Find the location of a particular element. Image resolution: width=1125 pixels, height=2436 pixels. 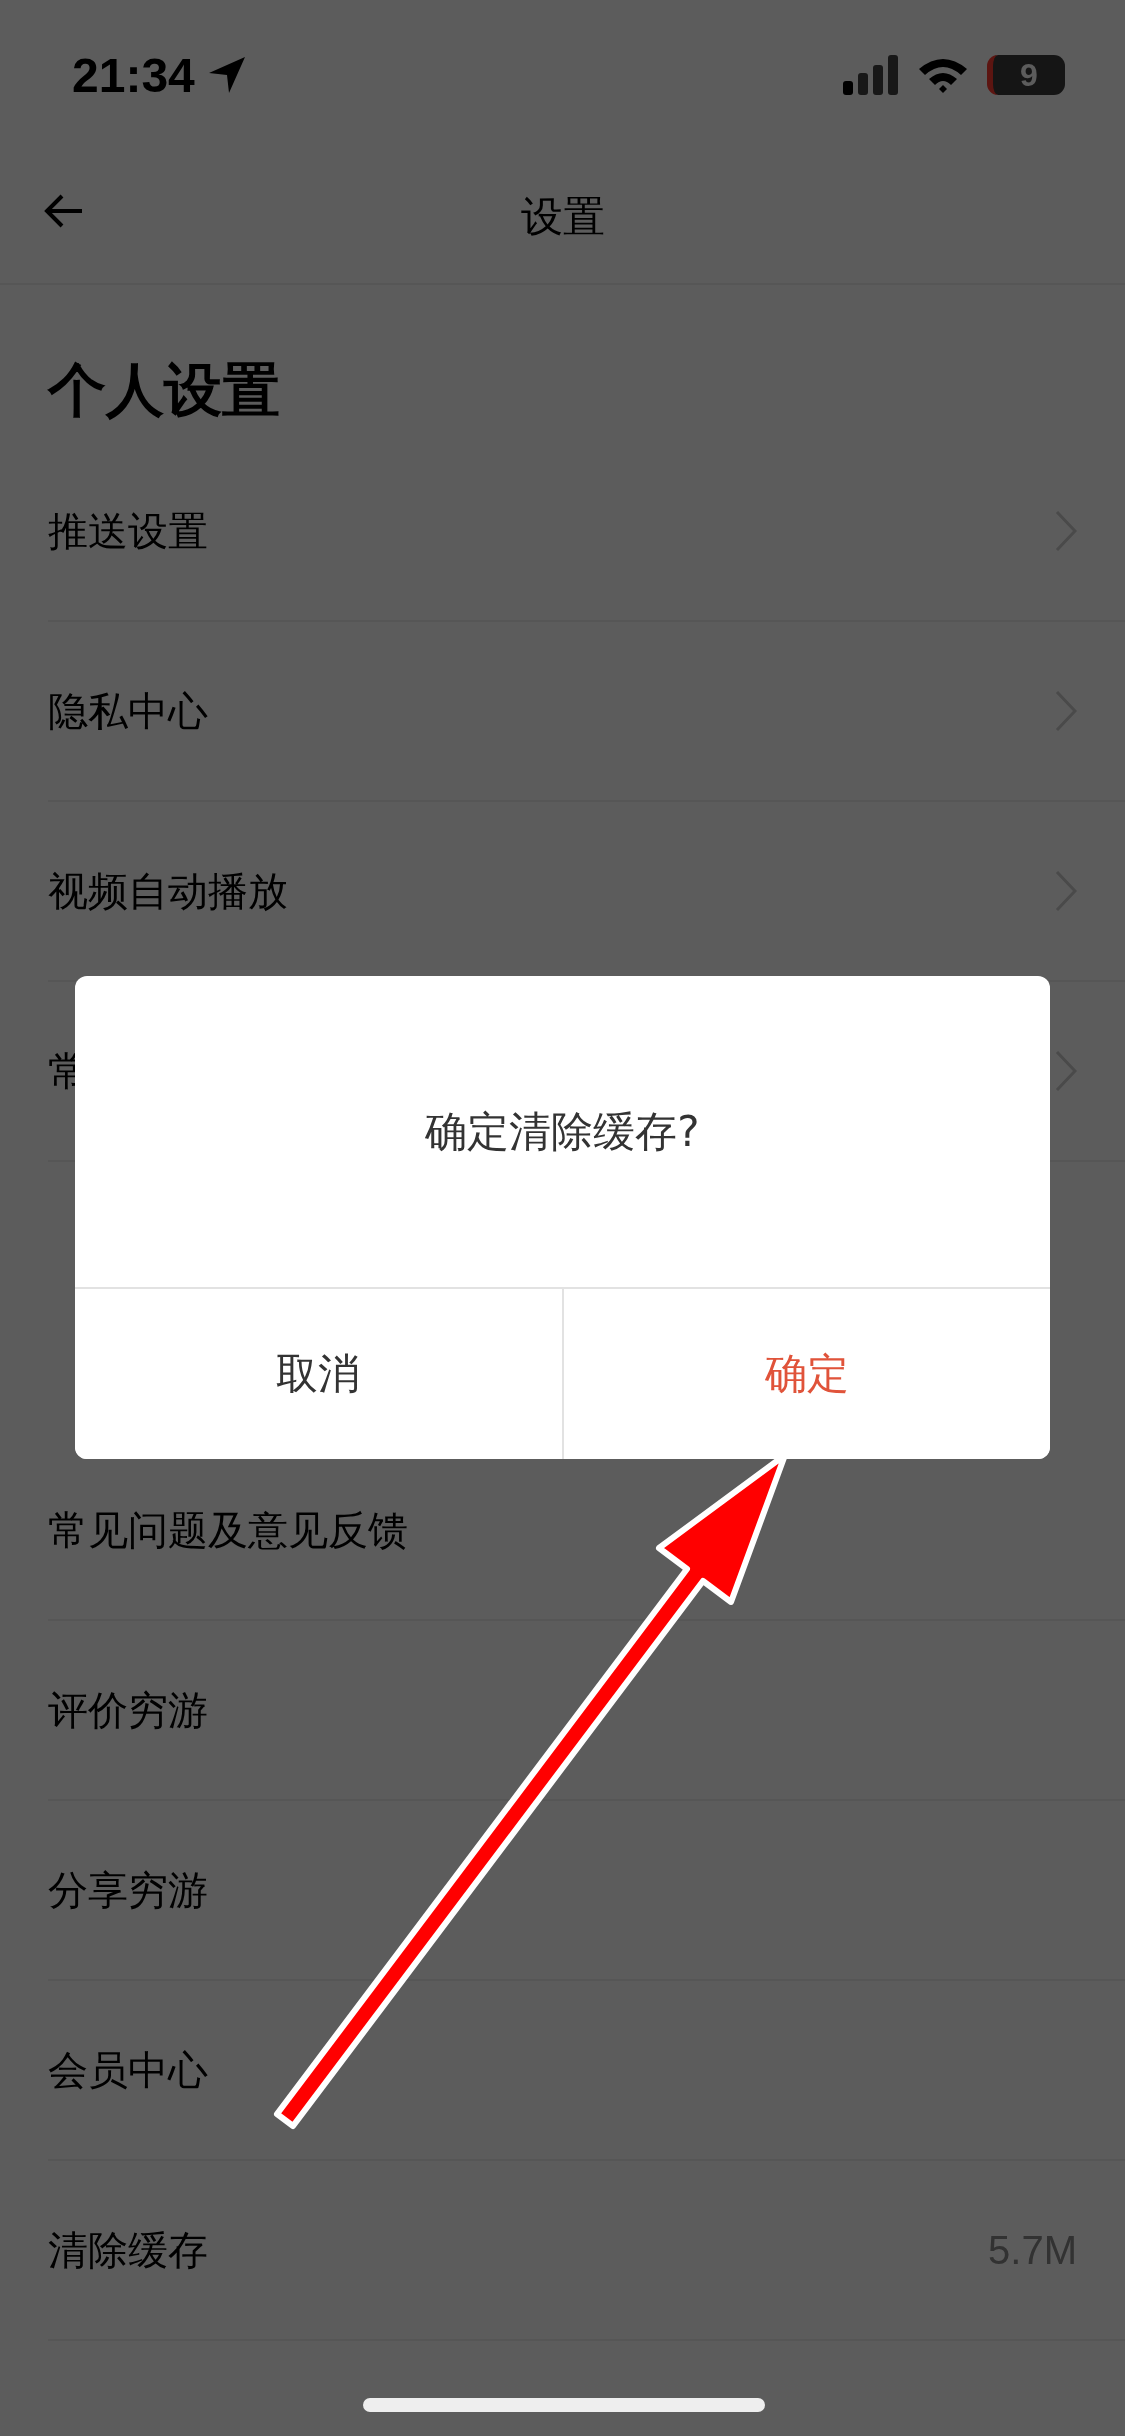

dialog-message: 确定清除缓存? is located at coordinates (562, 1131).